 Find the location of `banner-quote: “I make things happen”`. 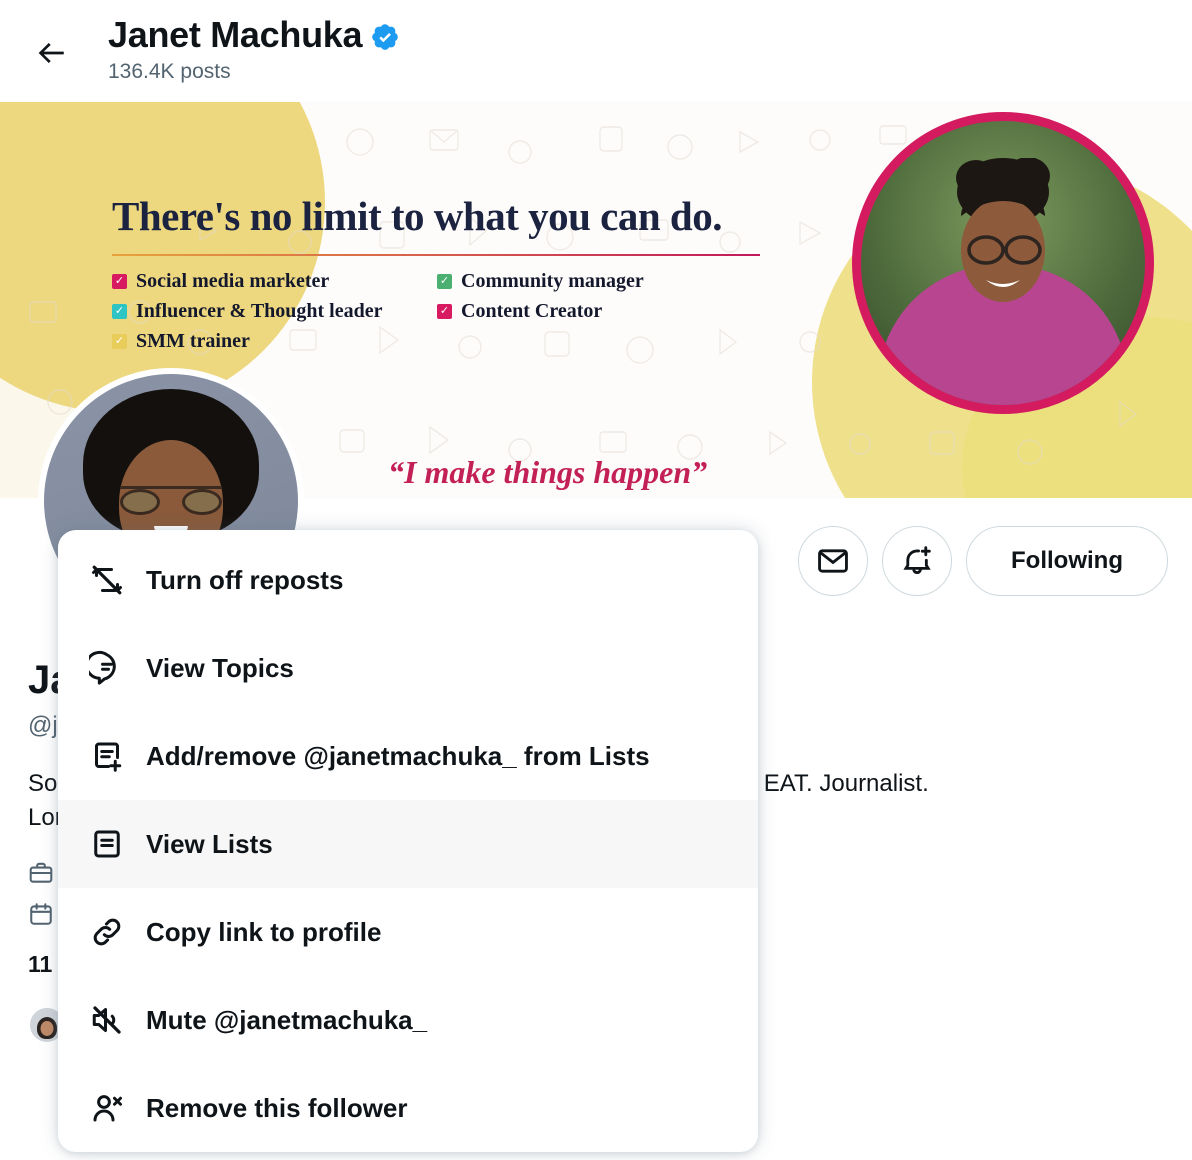

banner-quote: “I make things happen” is located at coordinates (548, 472).